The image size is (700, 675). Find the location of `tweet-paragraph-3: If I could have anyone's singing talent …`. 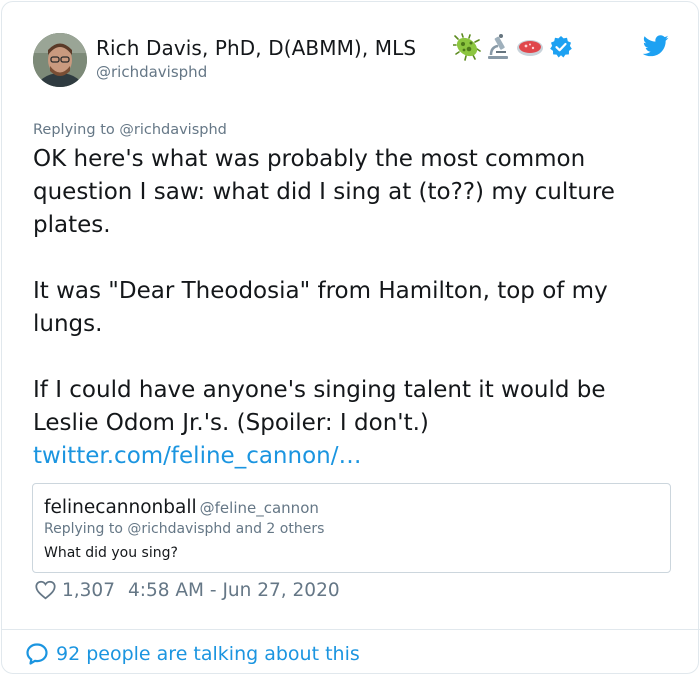

tweet-paragraph-3: If I could have anyone's singing talent … is located at coordinates (353, 423).